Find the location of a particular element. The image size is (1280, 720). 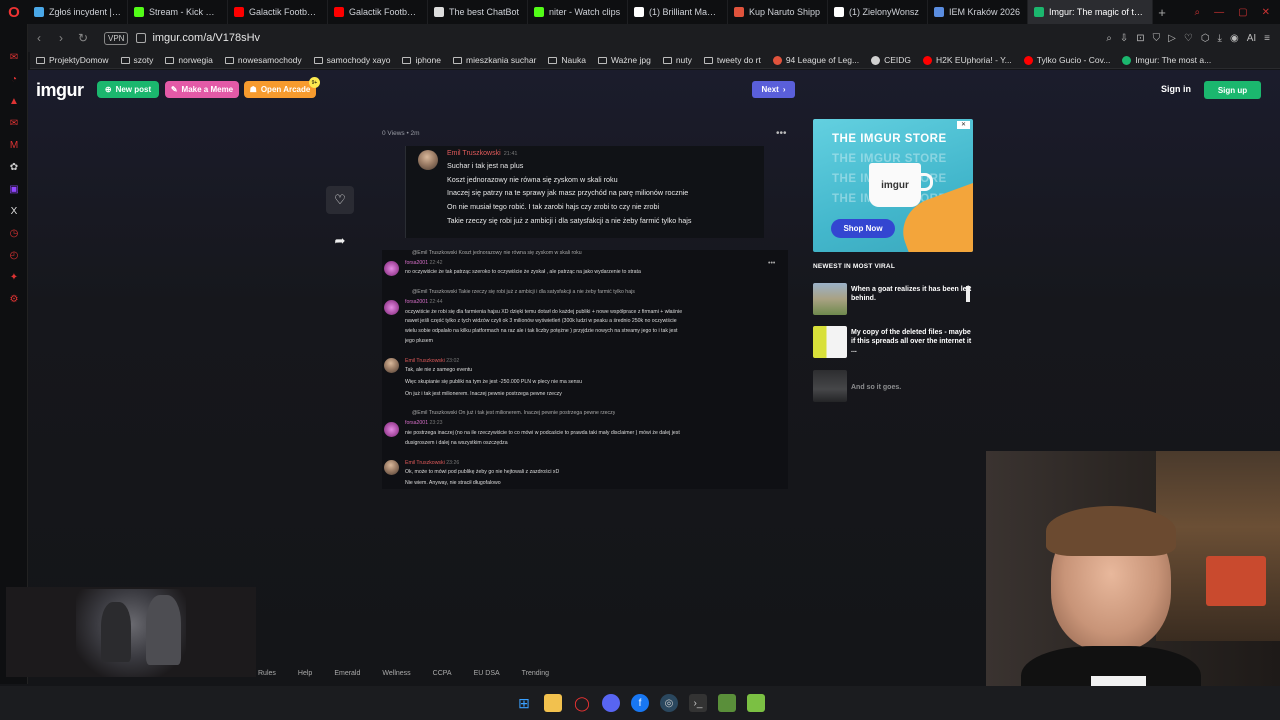

bookmark-folder: samochody xayo is located at coordinates (351, 60).